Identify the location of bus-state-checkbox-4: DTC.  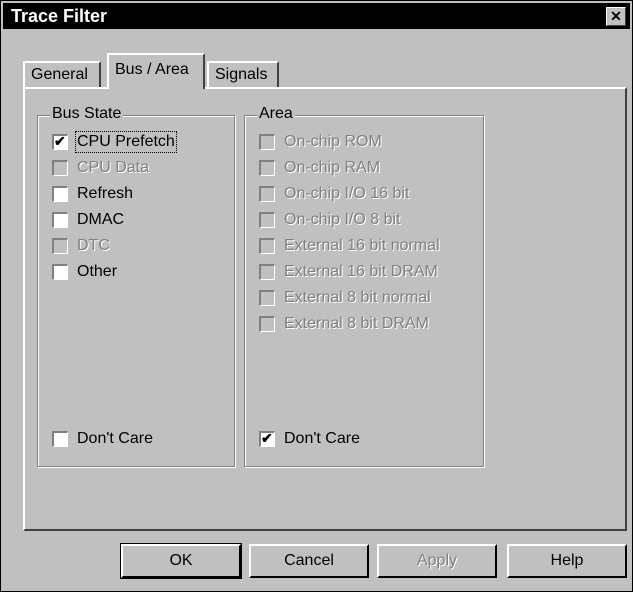
(81, 246).